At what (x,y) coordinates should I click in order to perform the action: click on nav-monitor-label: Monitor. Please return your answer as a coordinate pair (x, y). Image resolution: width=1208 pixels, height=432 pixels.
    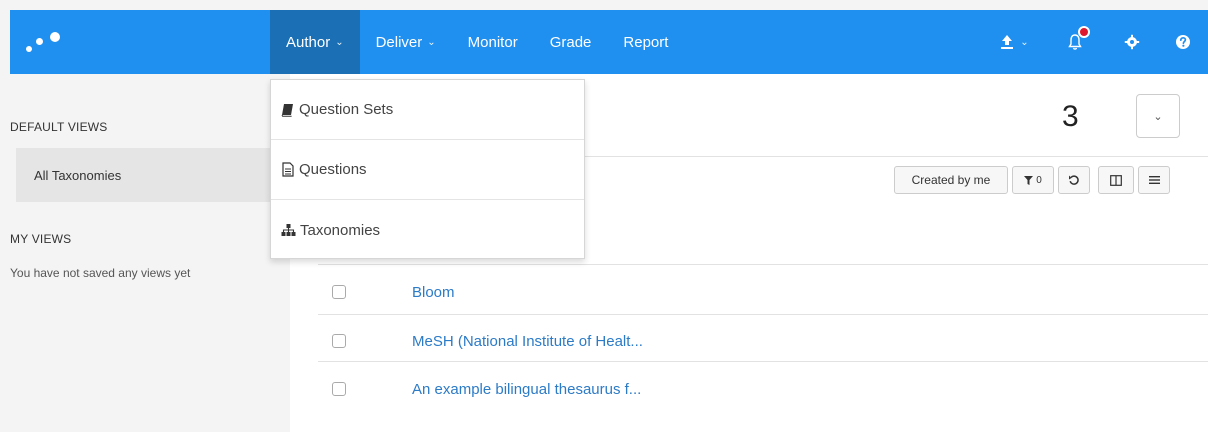
    Looking at the image, I should click on (492, 42).